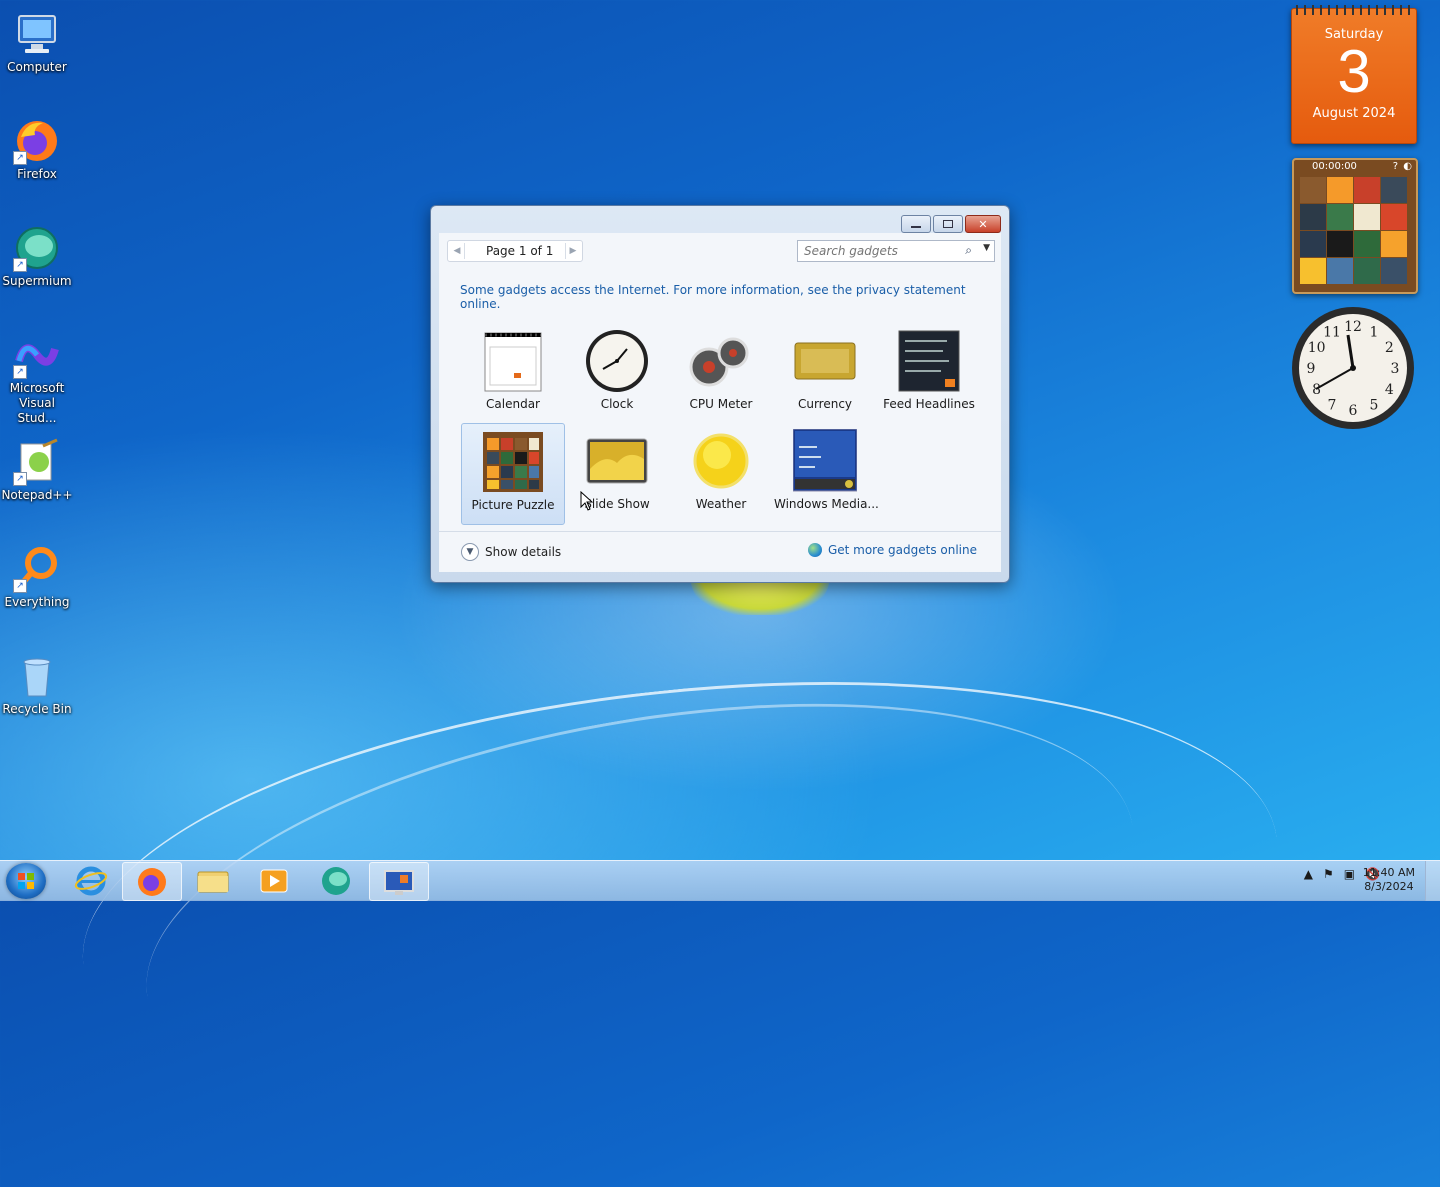  Describe the element at coordinates (336, 880) in the screenshot. I see `taskbar-supermium` at that location.